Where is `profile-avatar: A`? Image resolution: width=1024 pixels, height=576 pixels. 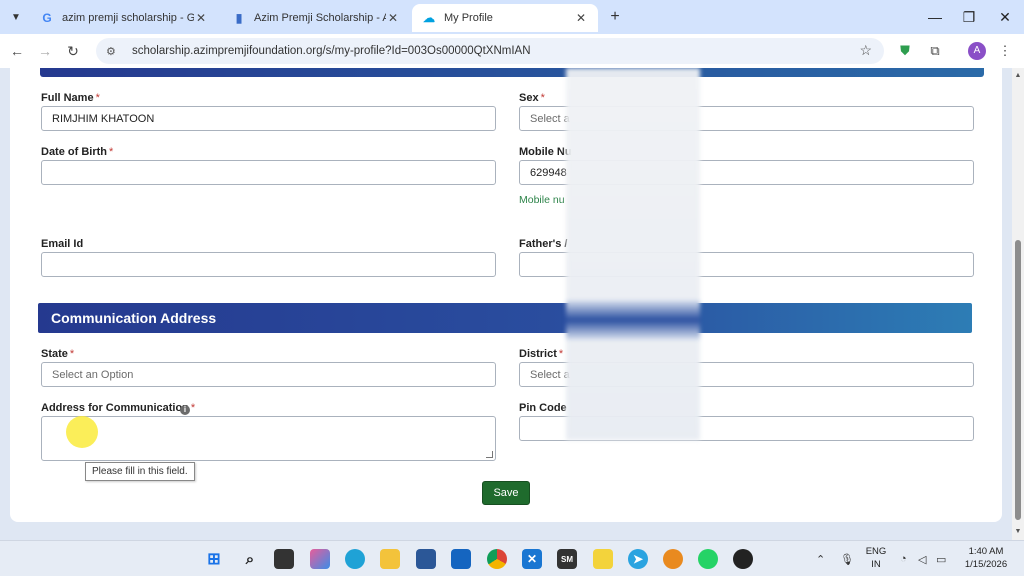 profile-avatar: A is located at coordinates (977, 51).